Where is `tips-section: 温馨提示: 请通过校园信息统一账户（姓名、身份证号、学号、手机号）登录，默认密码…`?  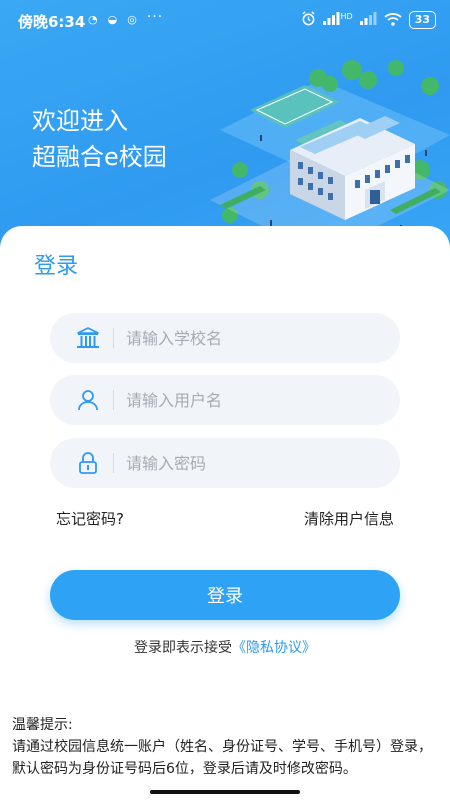 tips-section: 温馨提示: 请通过校园信息统一账户（姓名、身份证号、学号、手机号）登录，默认密码… is located at coordinates (227, 747).